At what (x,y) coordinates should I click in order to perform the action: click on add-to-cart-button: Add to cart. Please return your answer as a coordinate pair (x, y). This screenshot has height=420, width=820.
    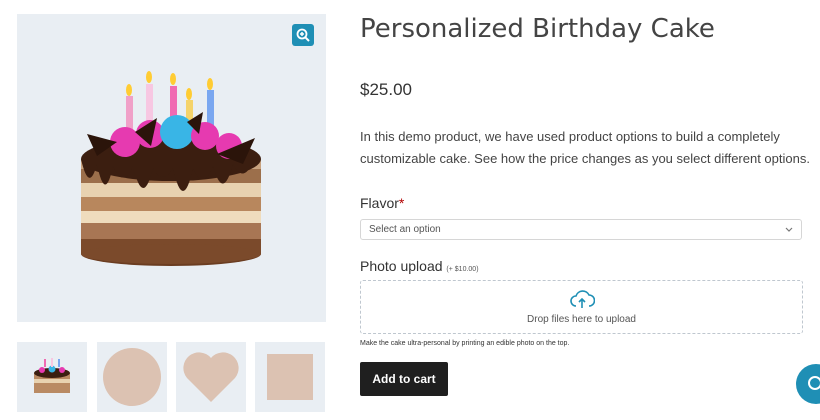
    Looking at the image, I should click on (404, 379).